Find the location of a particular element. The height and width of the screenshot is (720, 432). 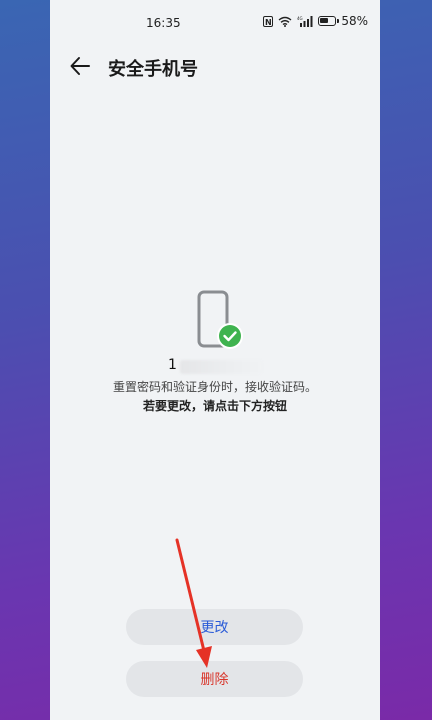

battery-percent: 58% is located at coordinates (354, 21).